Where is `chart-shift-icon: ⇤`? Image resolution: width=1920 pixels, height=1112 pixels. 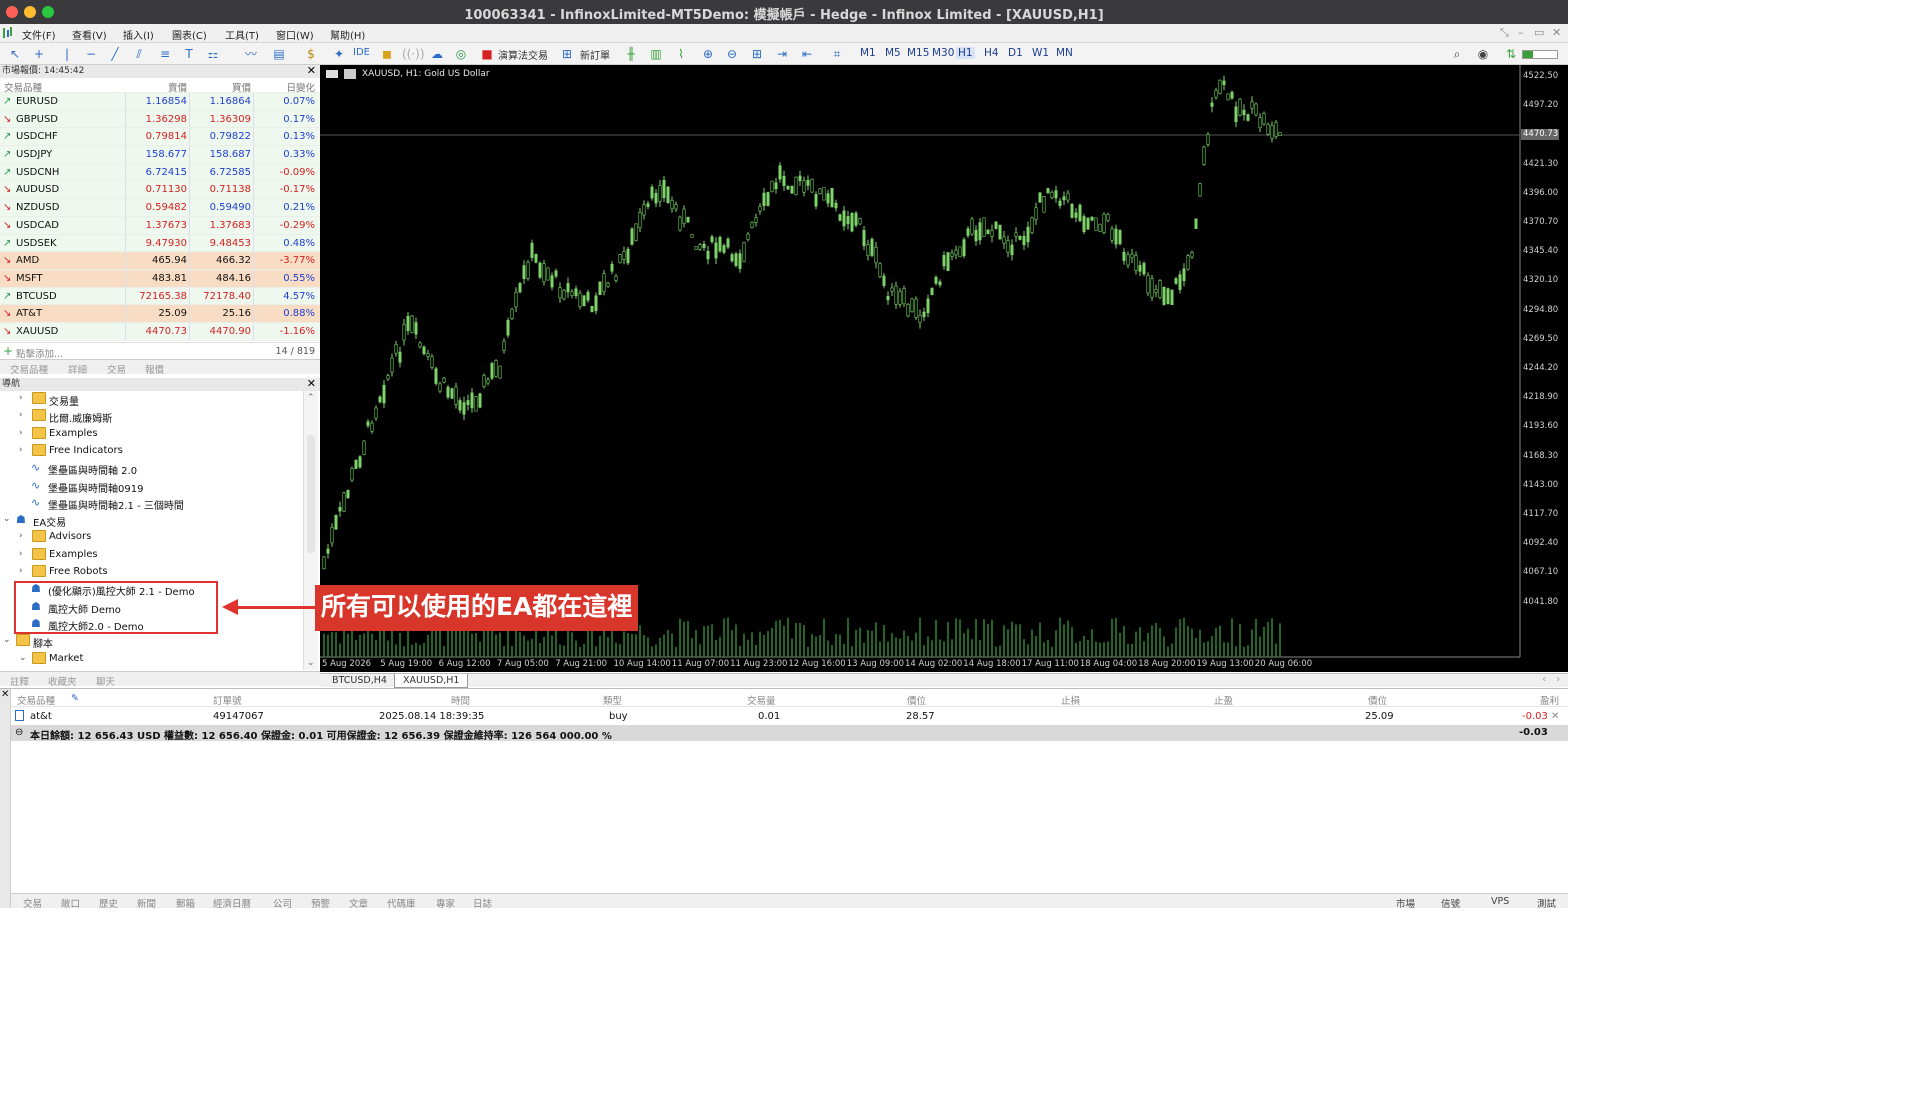 chart-shift-icon: ⇤ is located at coordinates (807, 54).